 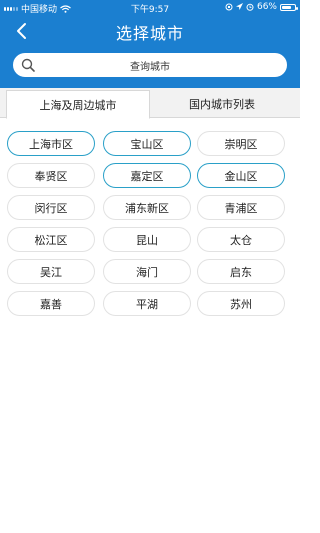 I want to click on city-chip: 海门, so click(x=147, y=271).